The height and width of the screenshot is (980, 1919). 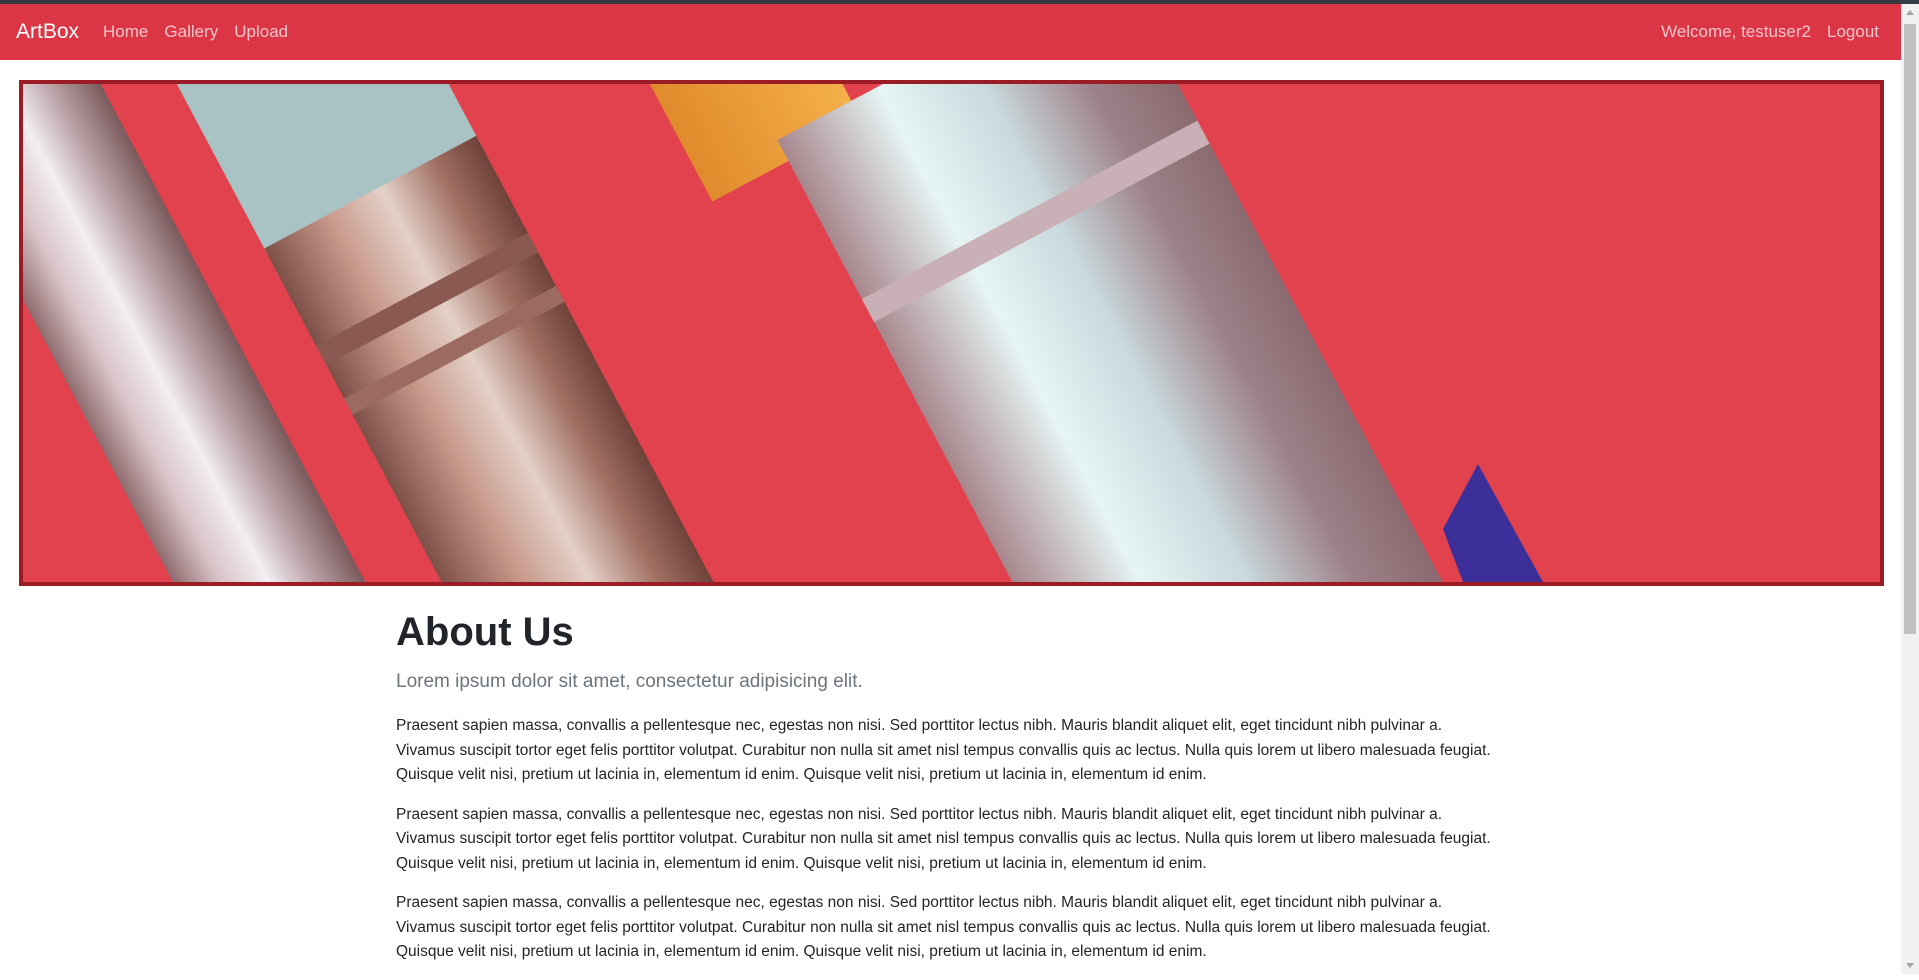 What do you see at coordinates (485, 632) in the screenshot?
I see `about-heading: About Us` at bounding box center [485, 632].